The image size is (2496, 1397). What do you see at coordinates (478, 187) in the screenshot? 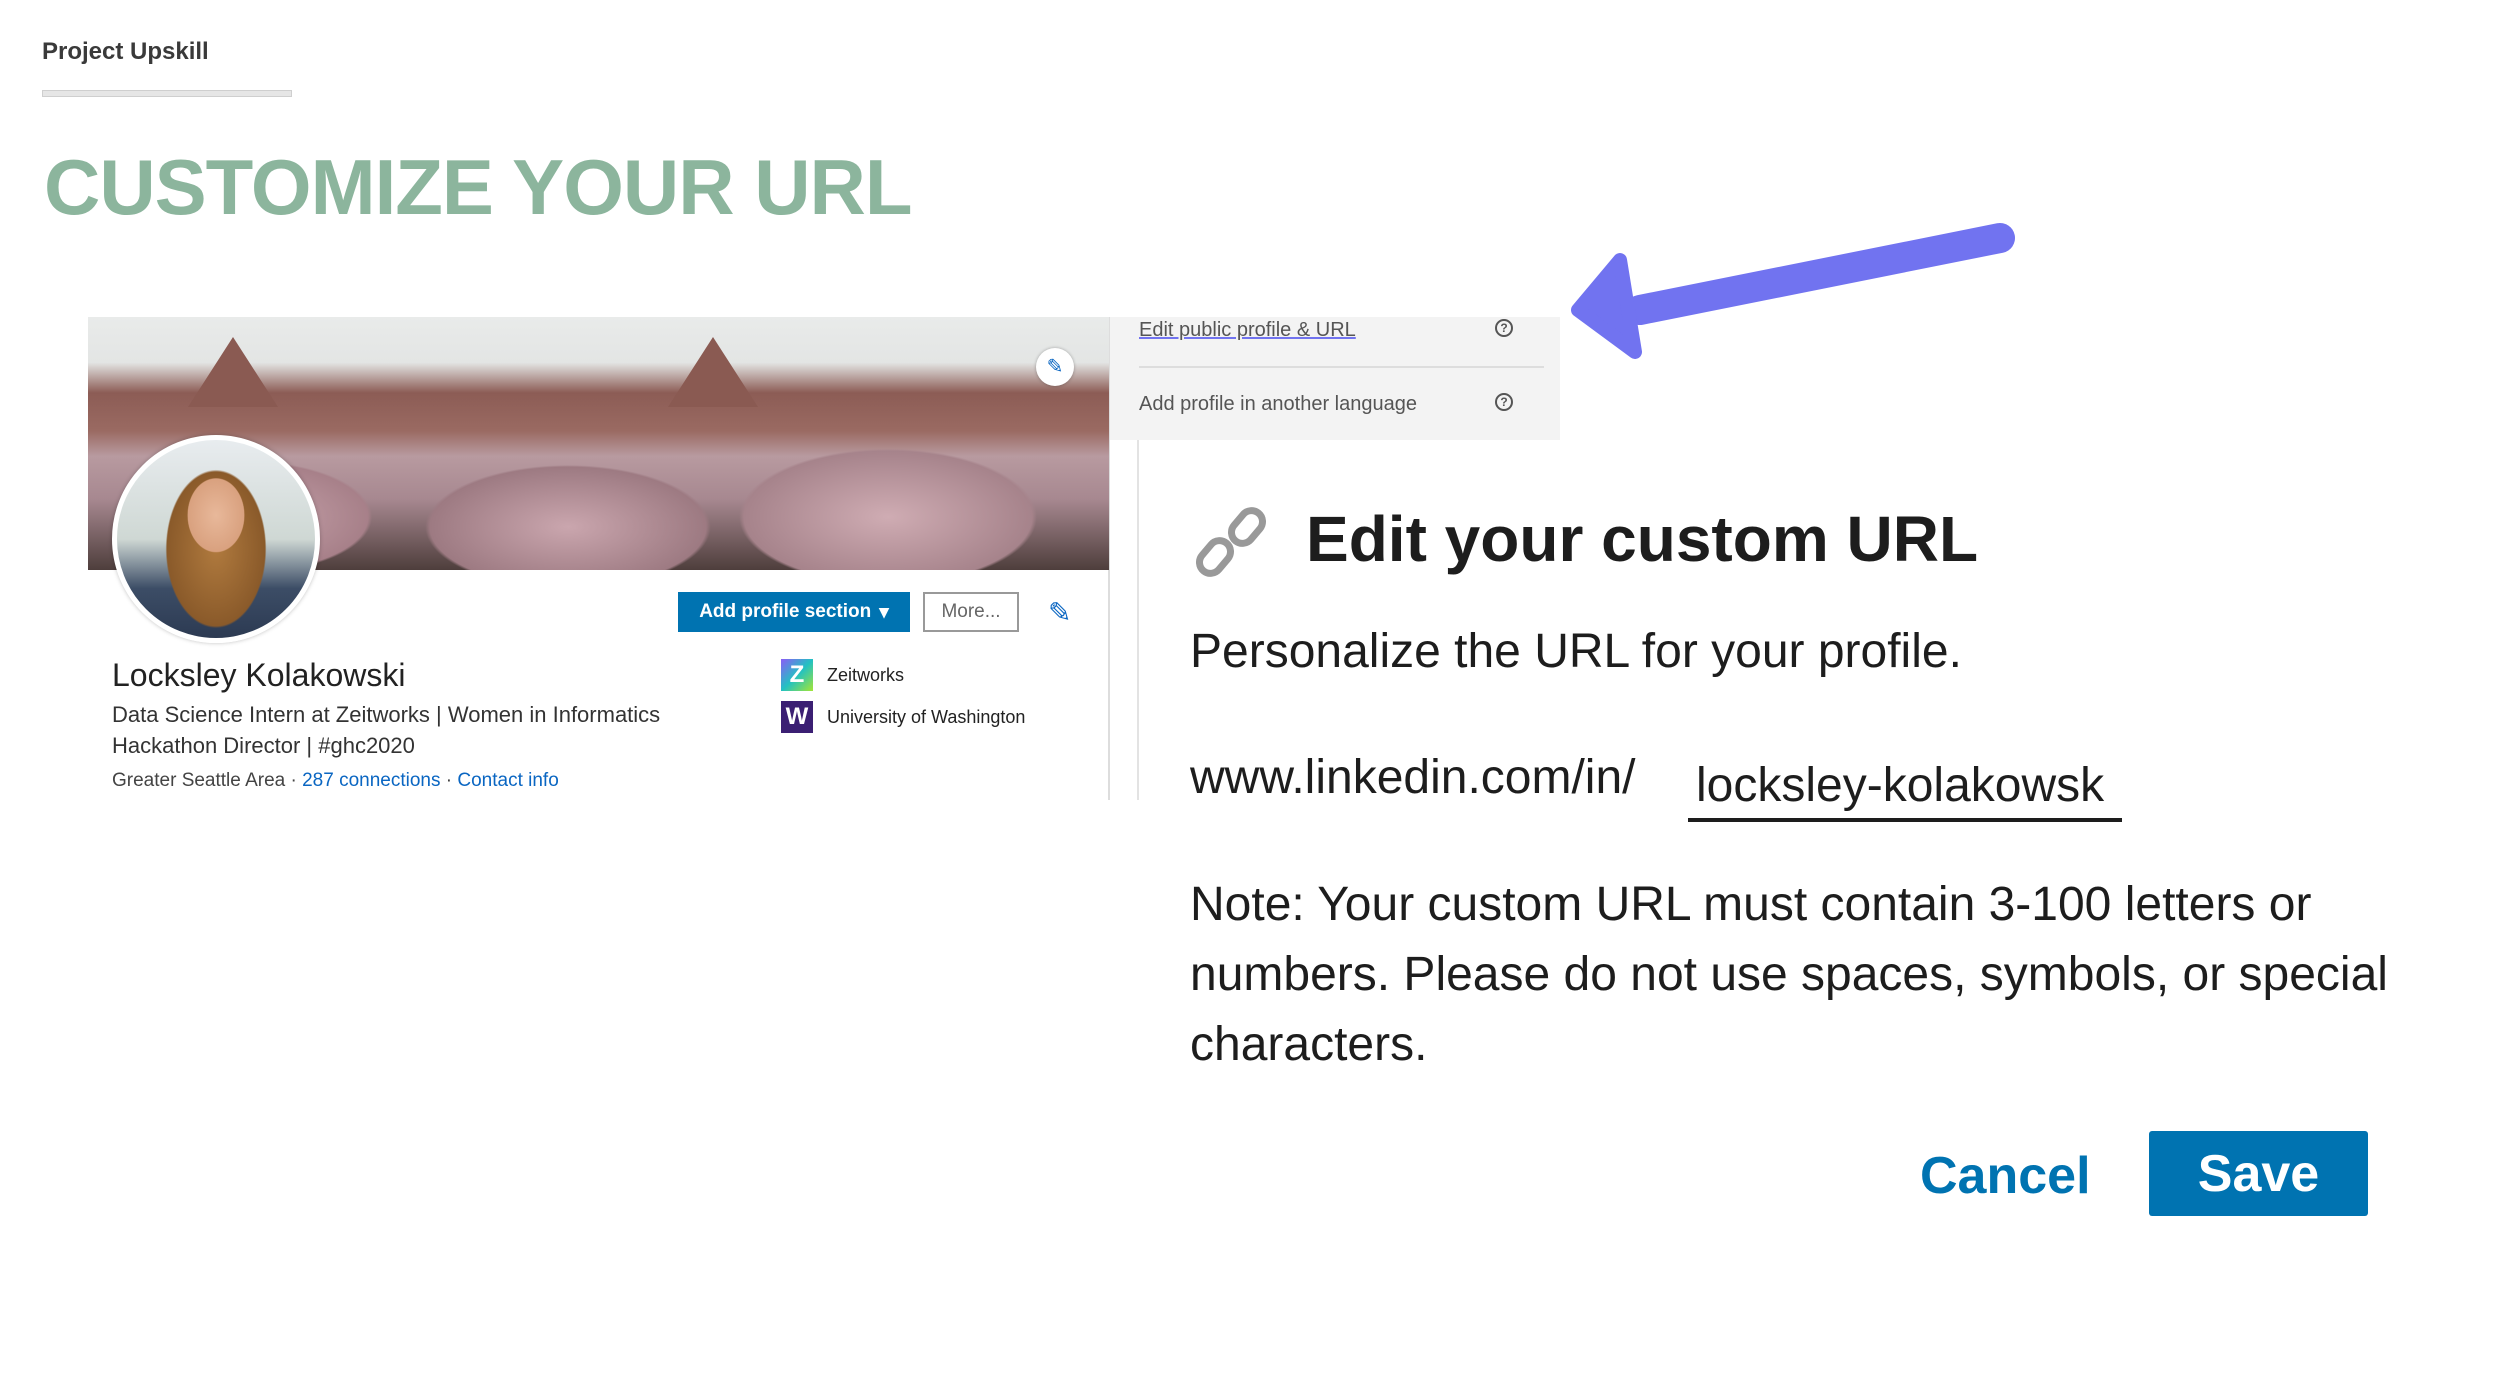
I see `slide-title: CUSTOMIZE YOUR URL` at bounding box center [478, 187].